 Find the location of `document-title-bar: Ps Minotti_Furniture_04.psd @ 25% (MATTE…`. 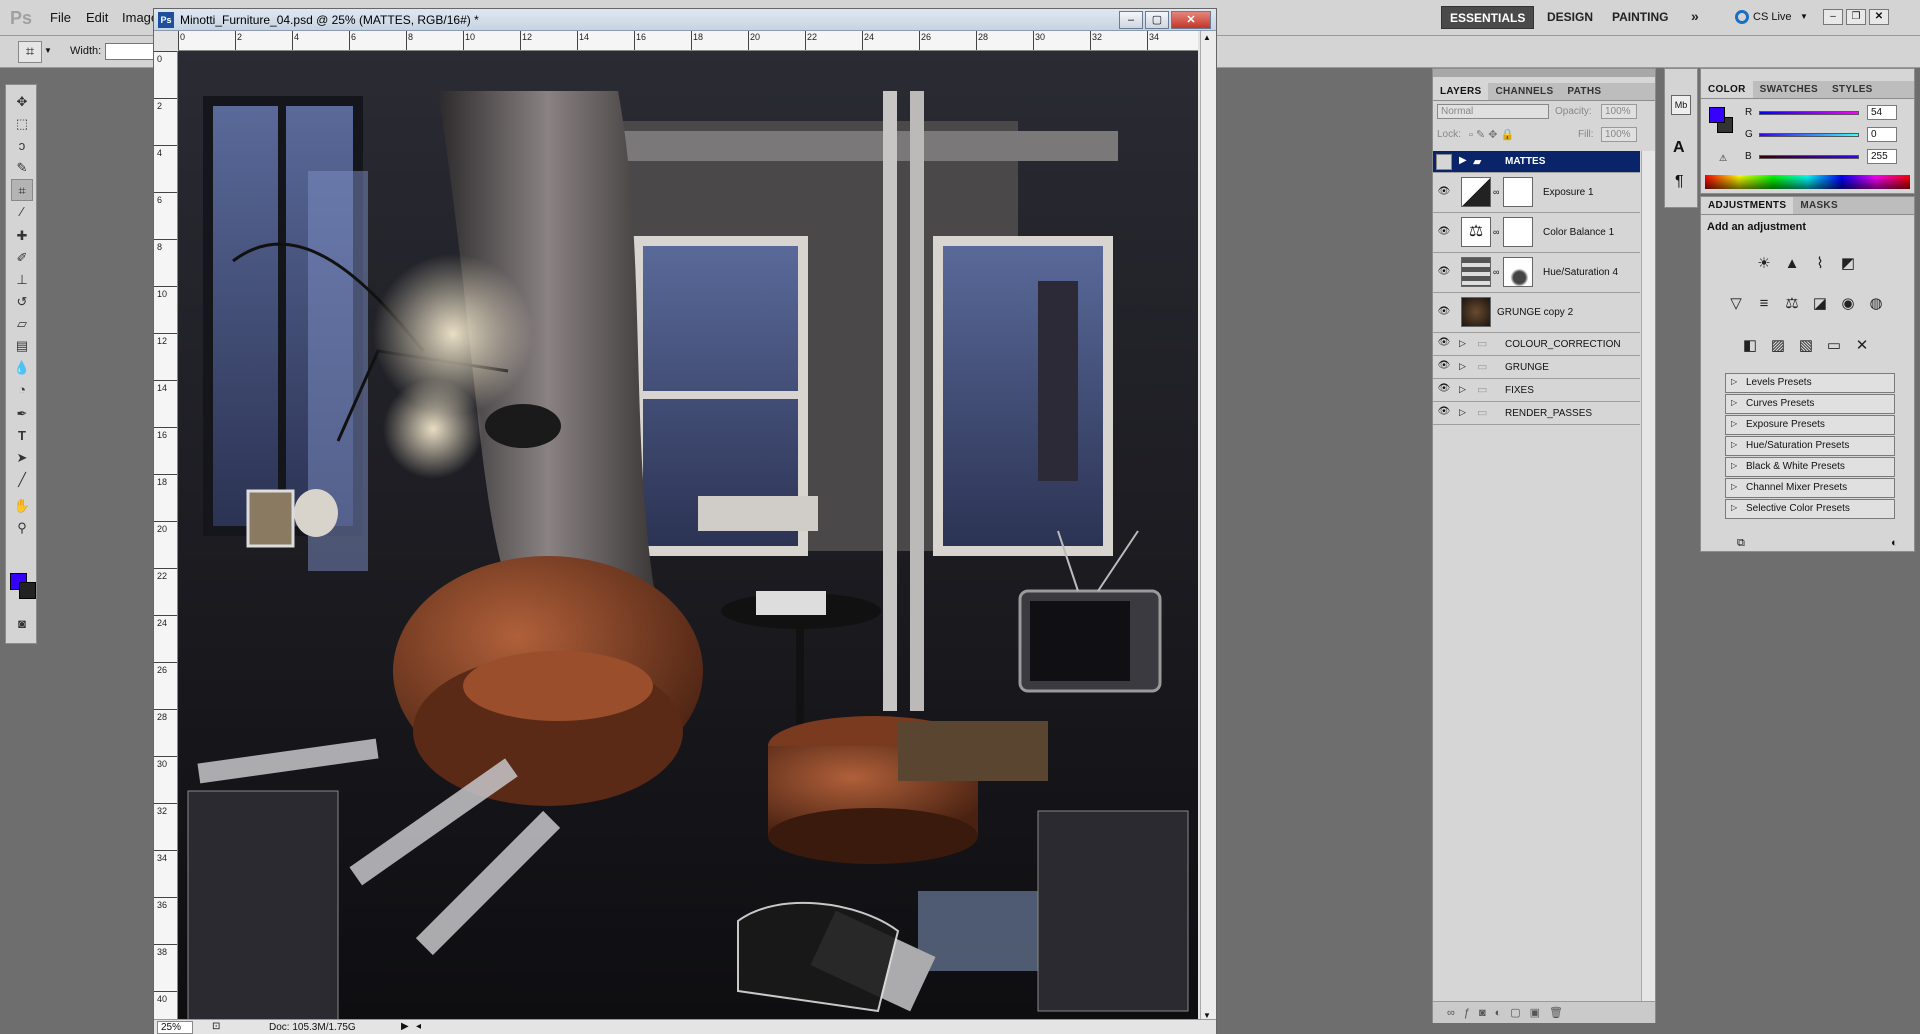

document-title-bar: Ps Minotti_Furniture_04.psd @ 25% (MATTE… is located at coordinates (685, 20).